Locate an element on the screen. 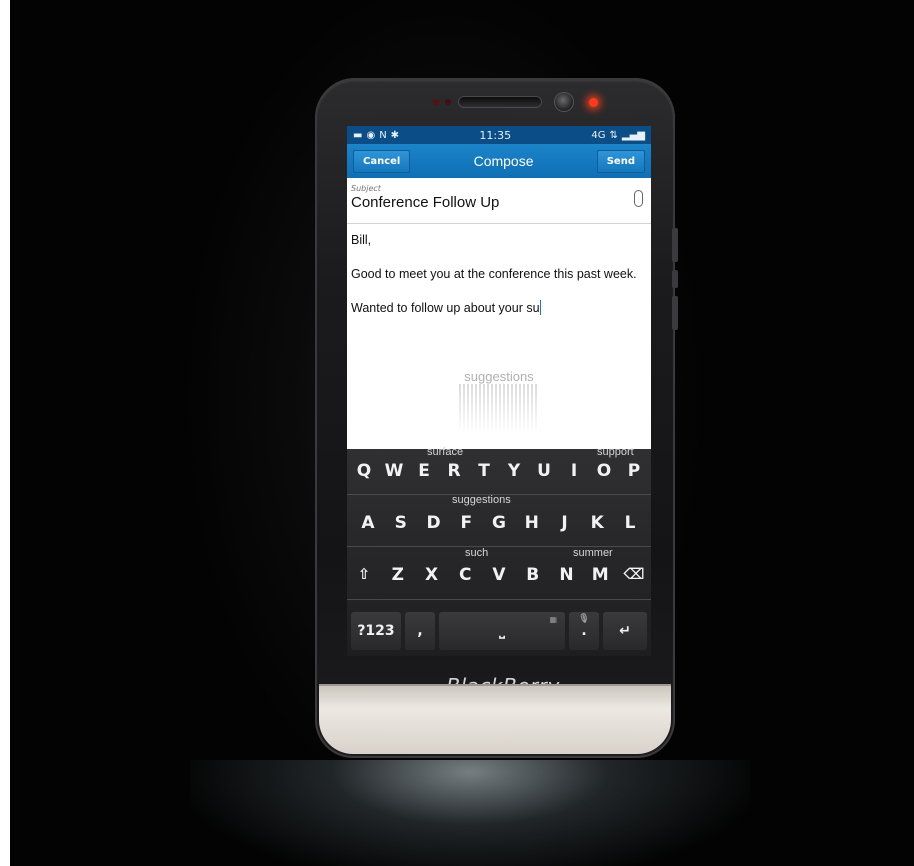 This screenshot has width=914, height=866. key-p: P is located at coordinates (634, 471).